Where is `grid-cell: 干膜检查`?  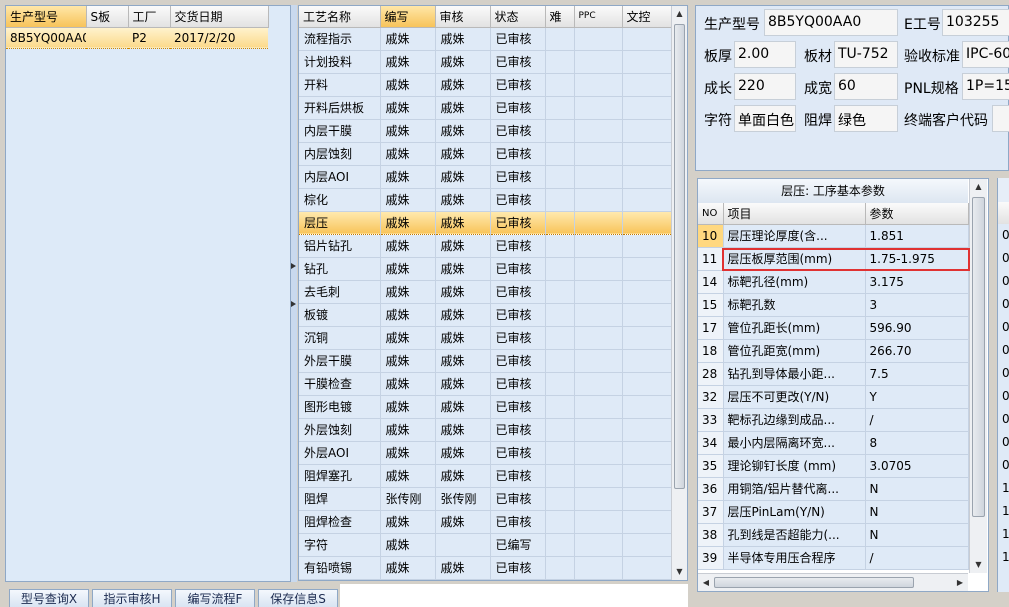
grid-cell: 干膜检查 is located at coordinates (340, 384).